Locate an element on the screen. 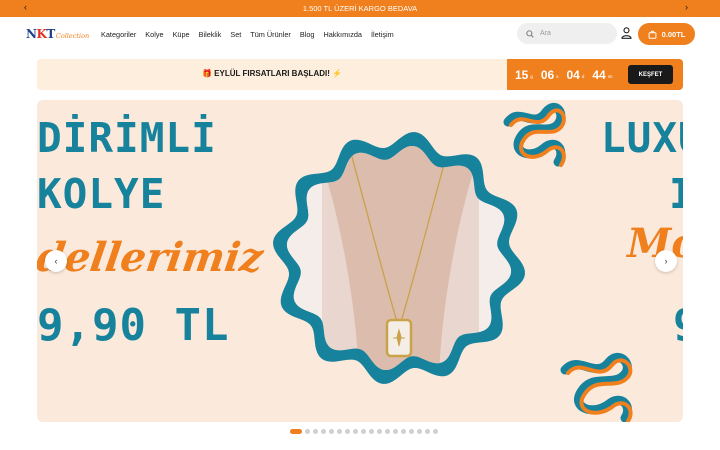 Image resolution: width=720 pixels, height=450 pixels. nav-item-blog: Blog is located at coordinates (307, 34).